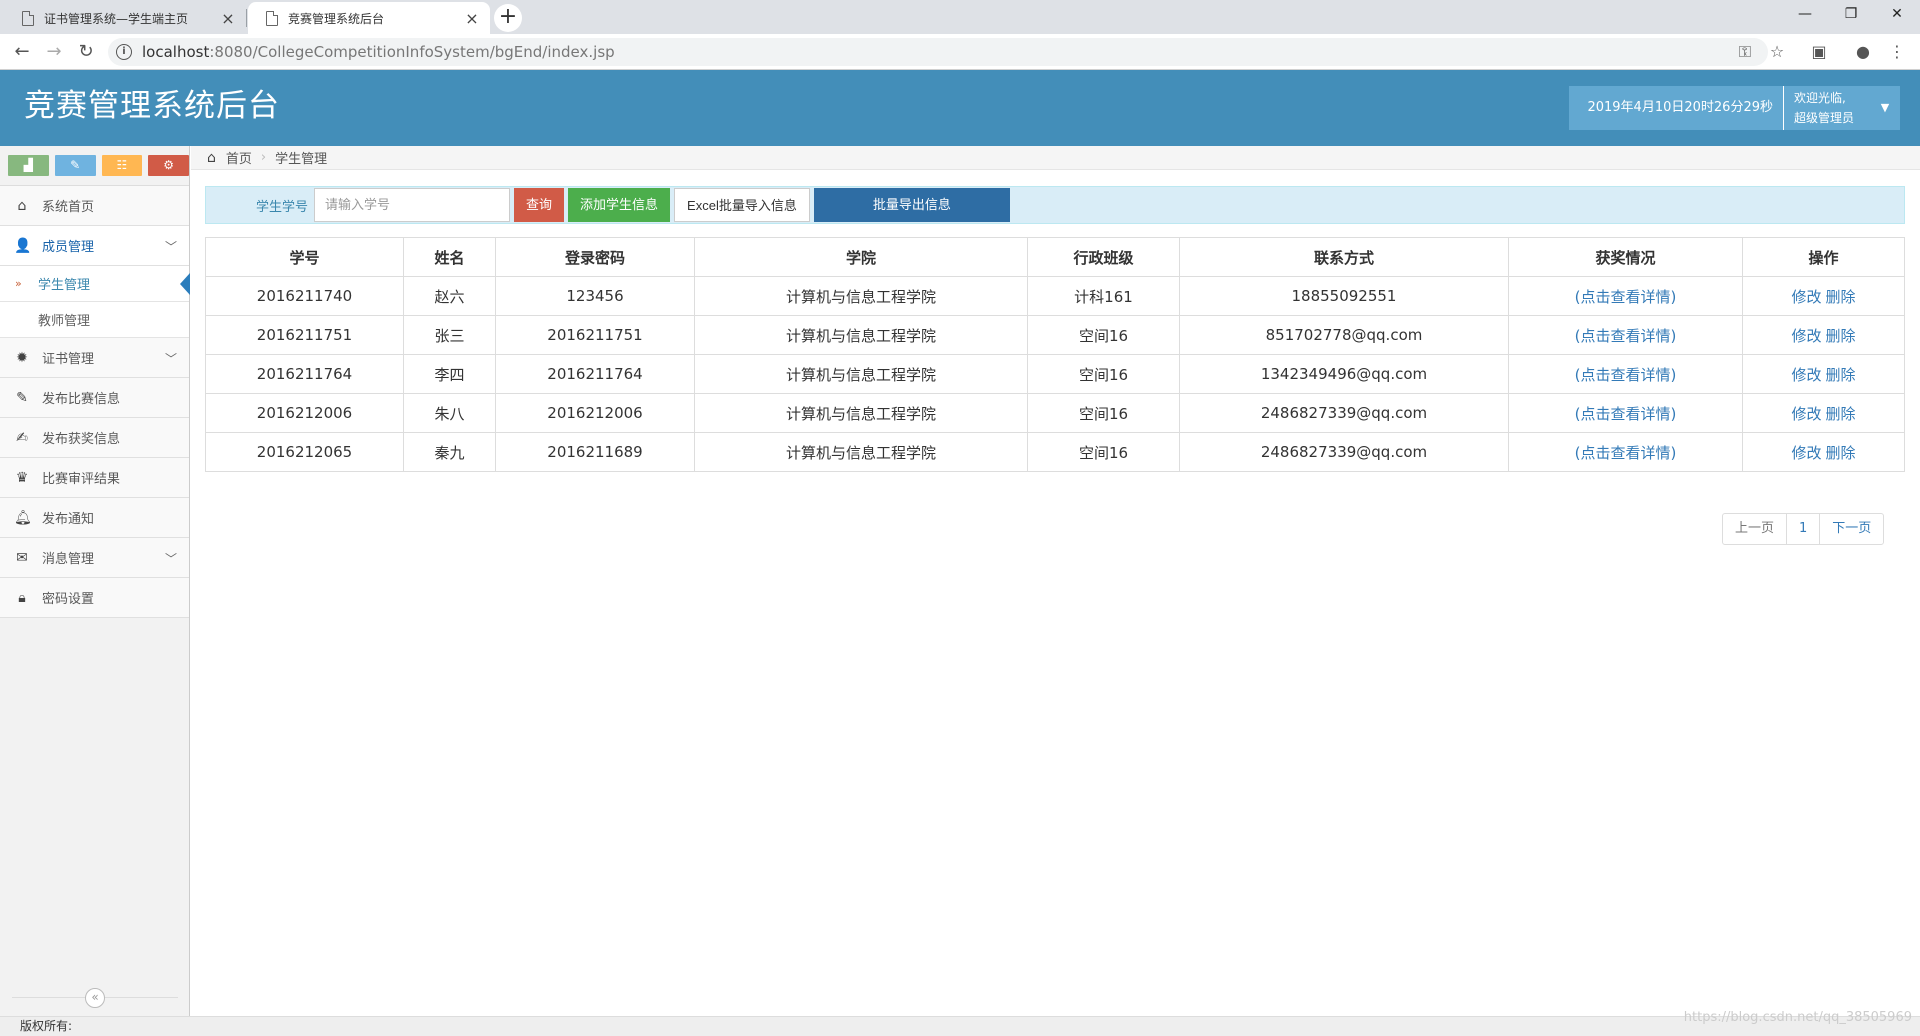 Image resolution: width=1920 pixels, height=1036 pixels. What do you see at coordinates (1851, 15) in the screenshot?
I see `maximize-button: ❐` at bounding box center [1851, 15].